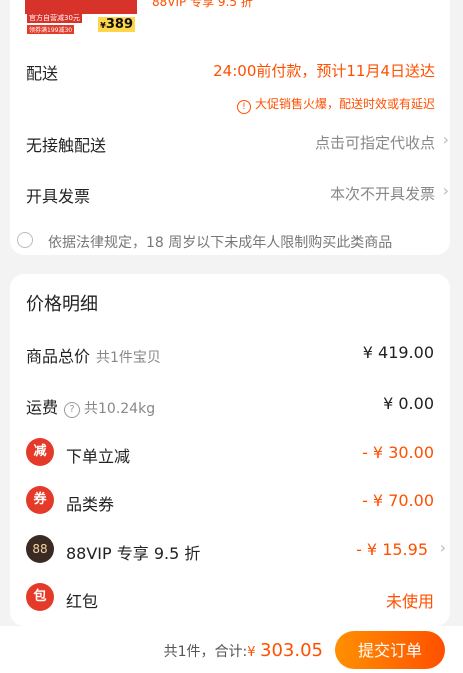  Describe the element at coordinates (398, 452) in the screenshot. I see `instant-discount-value: - ¥ 30.00` at that location.